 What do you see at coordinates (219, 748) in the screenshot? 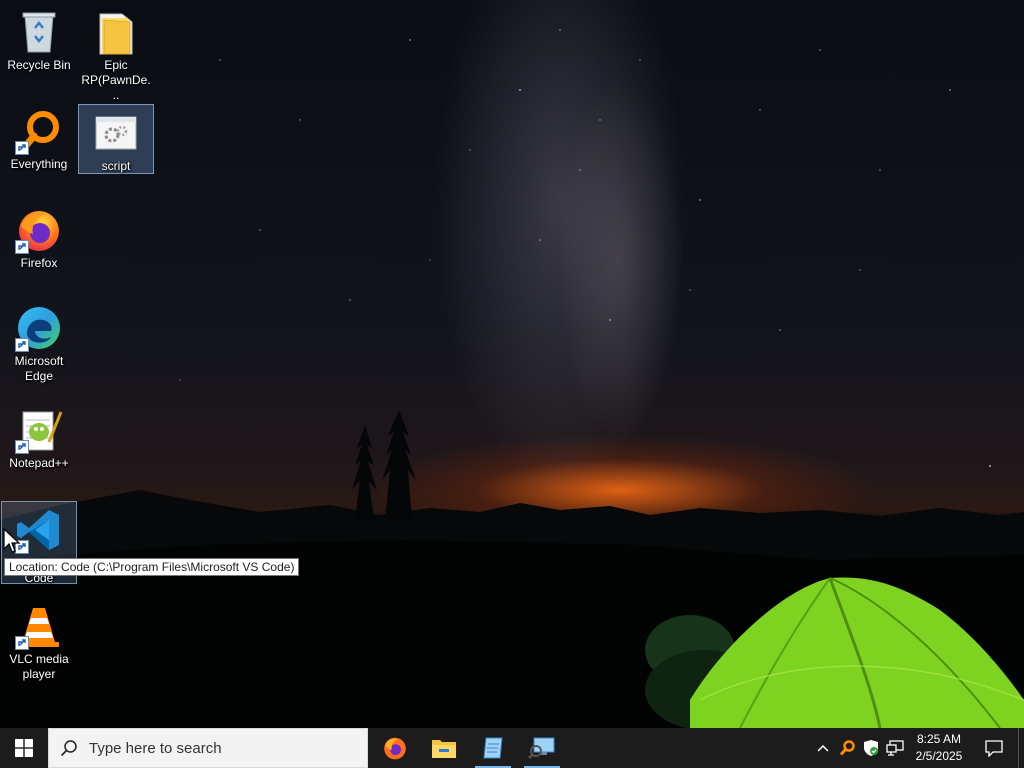
I see `search-input` at bounding box center [219, 748].